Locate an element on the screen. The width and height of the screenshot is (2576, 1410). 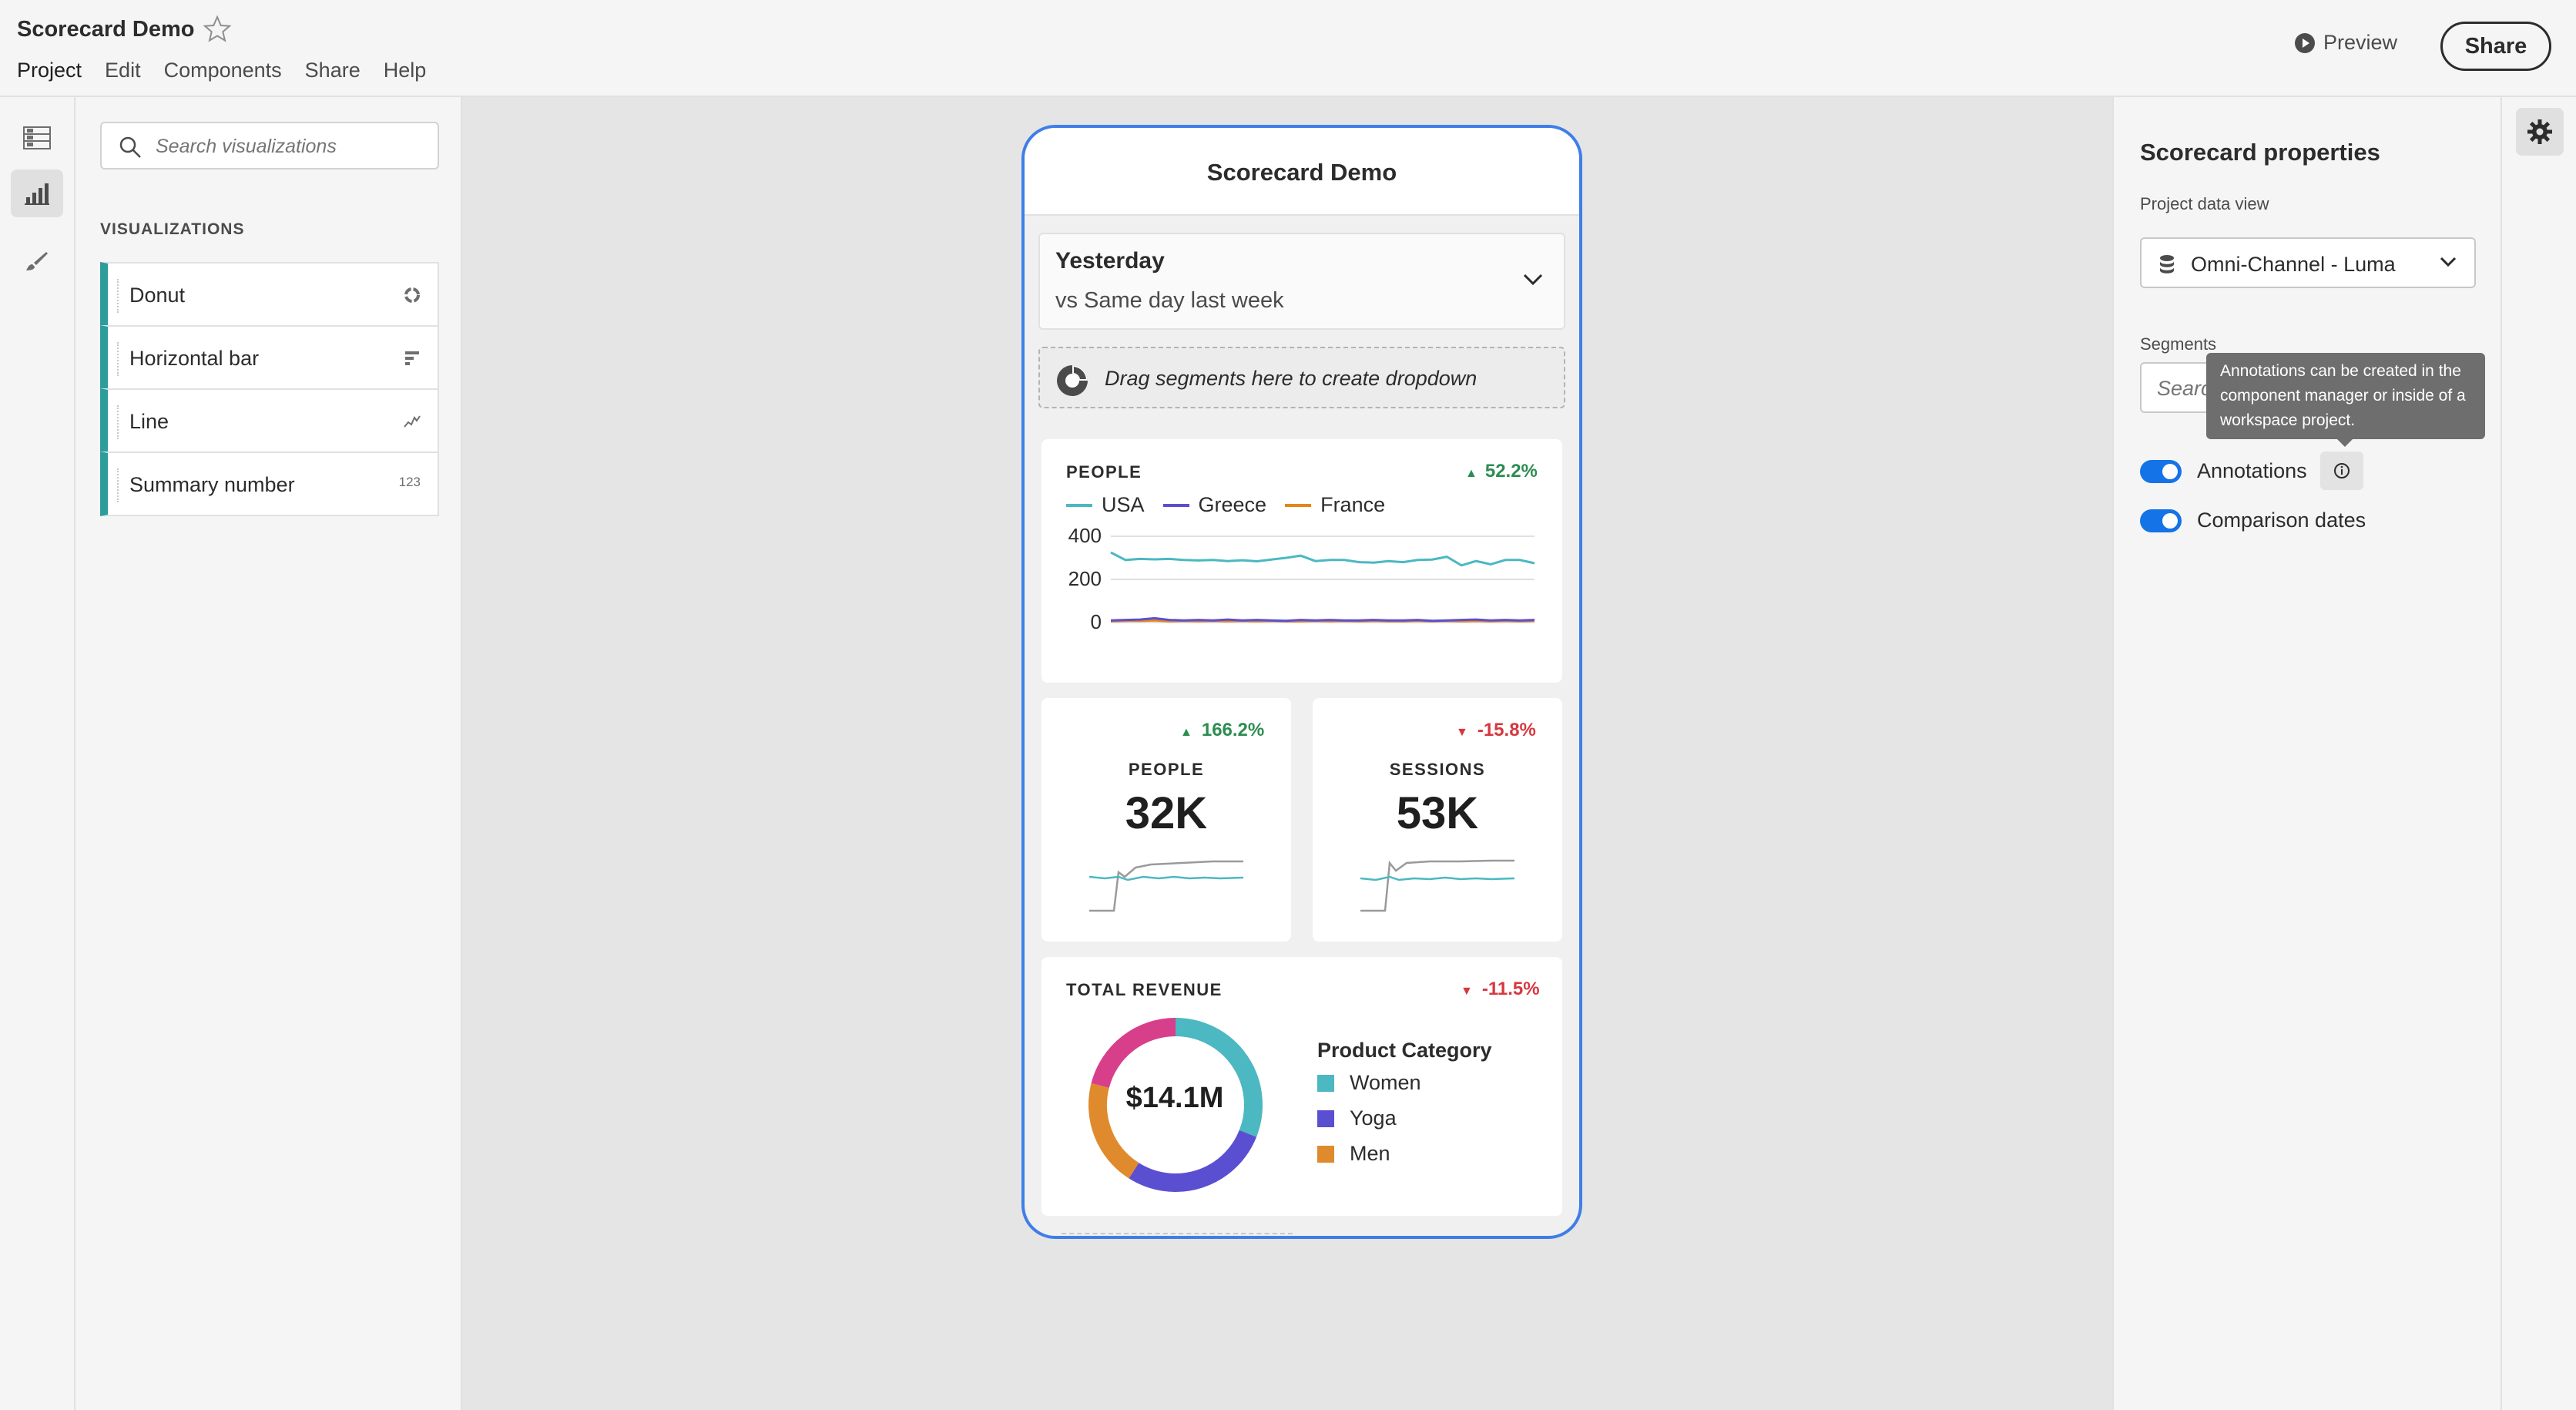
revenue-change: ▼ -11.5% is located at coordinates (1500, 989).